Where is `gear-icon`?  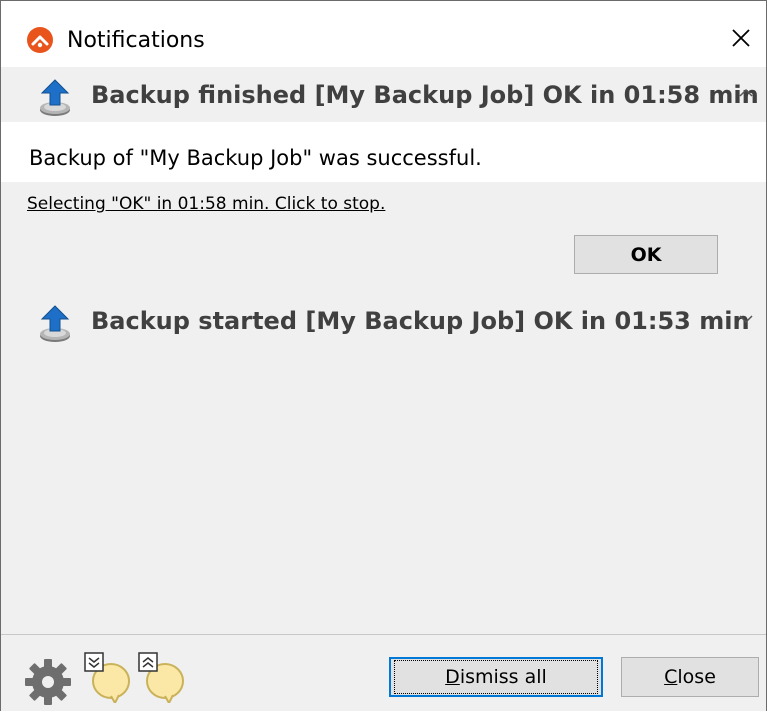 gear-icon is located at coordinates (48, 682).